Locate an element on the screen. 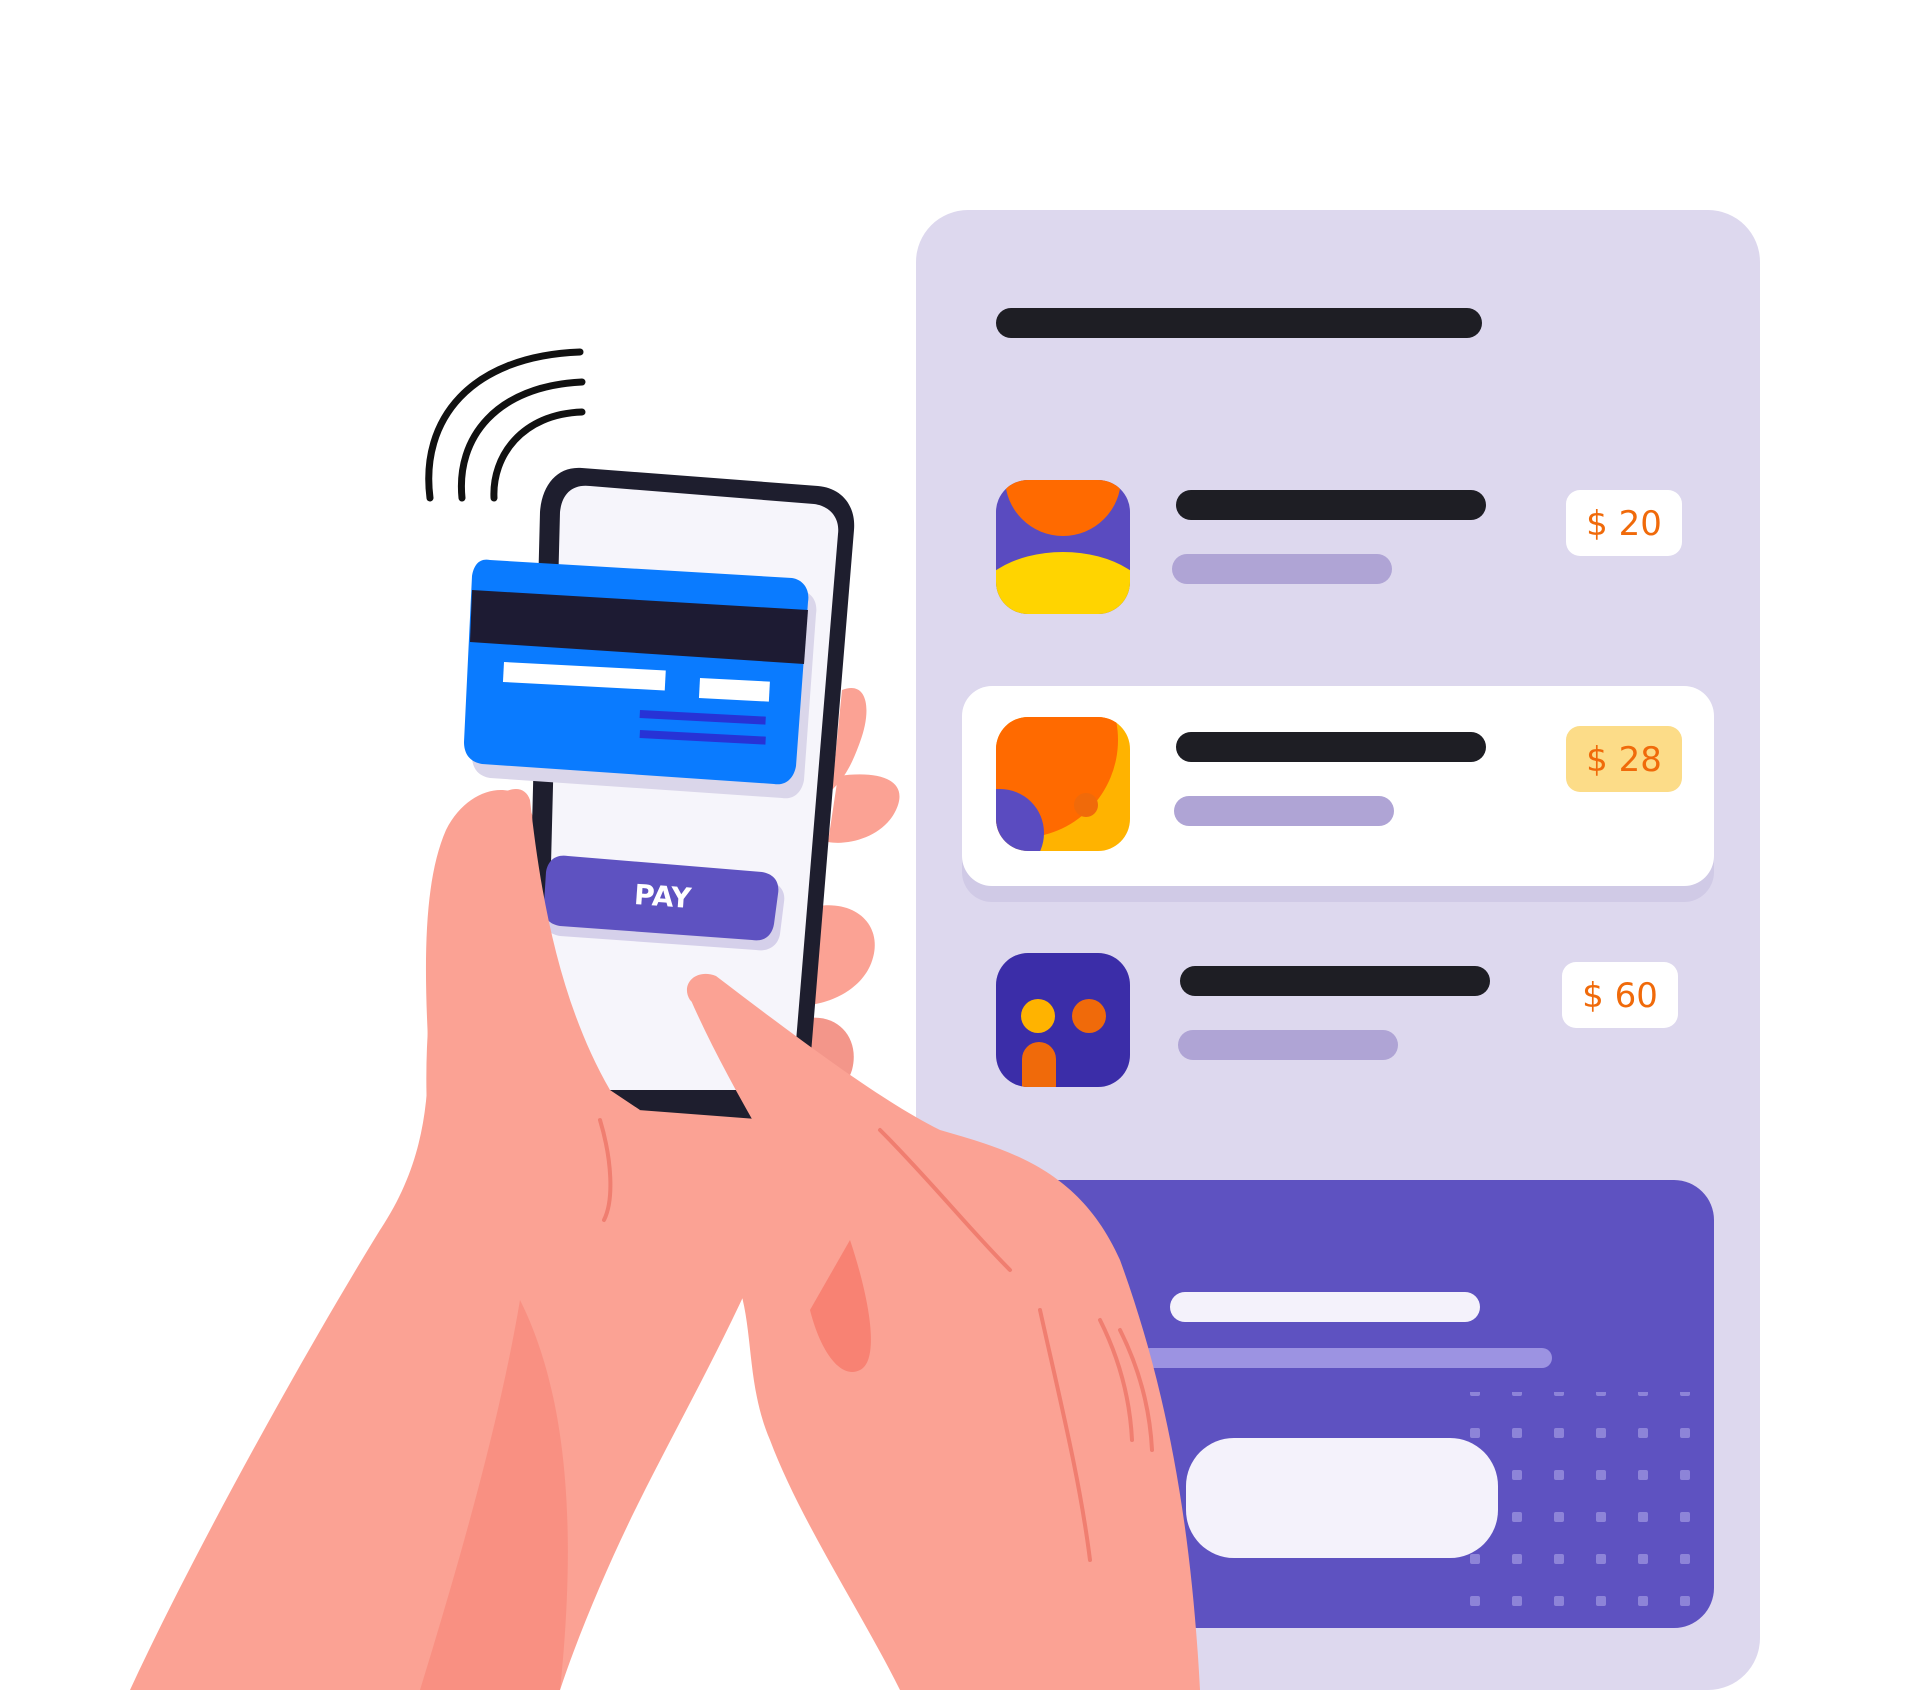 The height and width of the screenshot is (1690, 1920). price-label: $ 60 is located at coordinates (1620, 996).